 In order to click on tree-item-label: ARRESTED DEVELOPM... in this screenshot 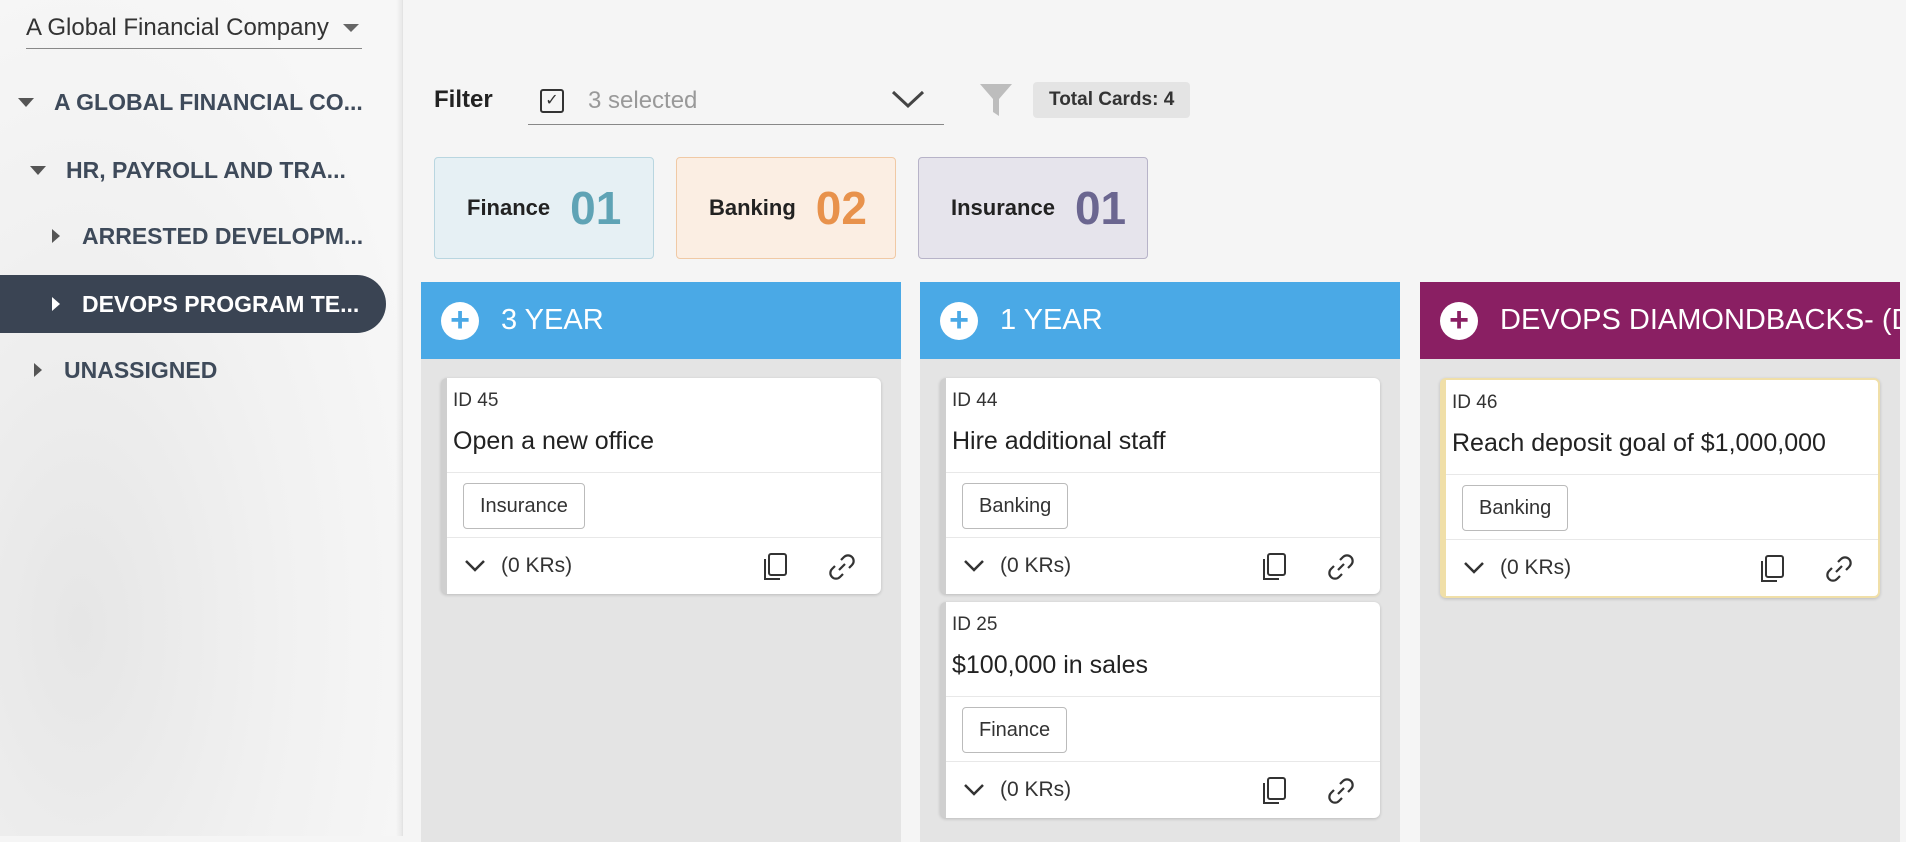, I will do `click(223, 235)`.